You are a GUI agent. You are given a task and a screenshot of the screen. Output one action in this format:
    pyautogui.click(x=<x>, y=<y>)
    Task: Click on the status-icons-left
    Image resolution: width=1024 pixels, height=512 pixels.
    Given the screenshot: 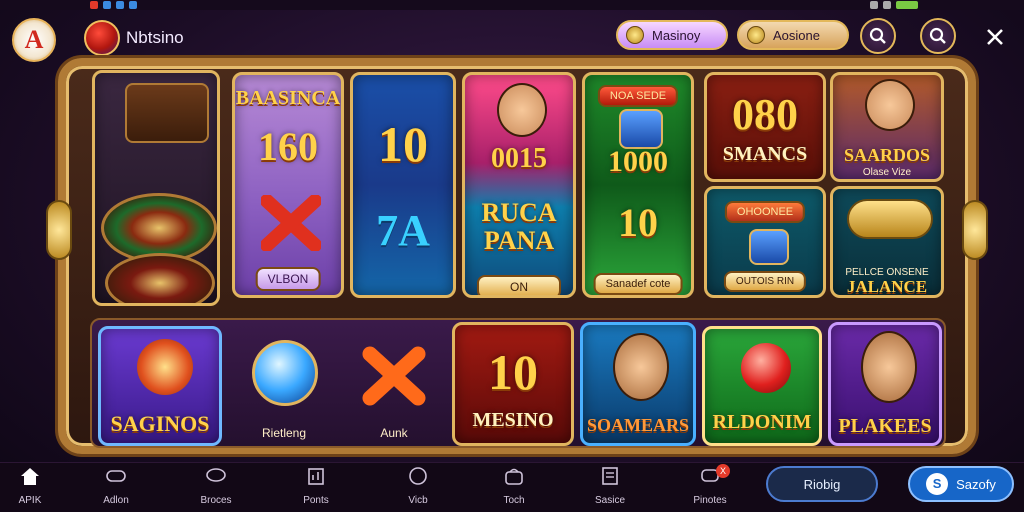 What is the action you would take?
    pyautogui.click(x=113, y=5)
    